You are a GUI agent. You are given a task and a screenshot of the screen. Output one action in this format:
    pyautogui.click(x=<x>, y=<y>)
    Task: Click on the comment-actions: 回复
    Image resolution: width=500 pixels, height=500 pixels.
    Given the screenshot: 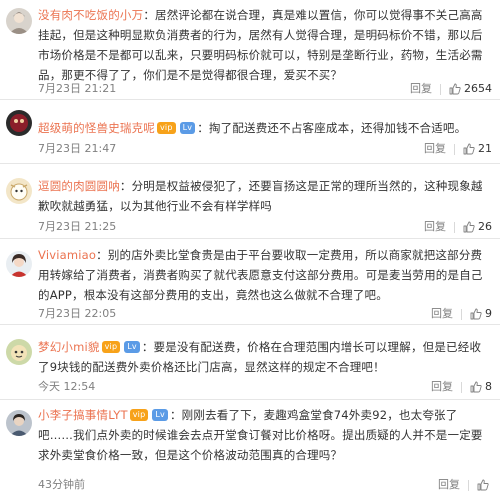 What is the action you would take?
    pyautogui.click(x=465, y=485)
    